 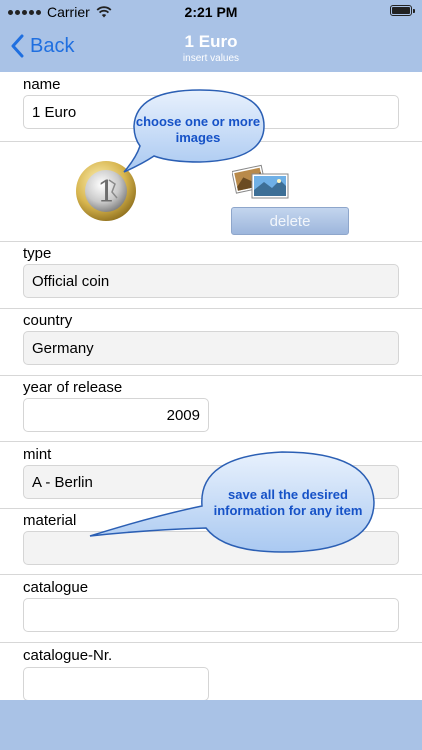 I want to click on status-bar: Carrier 2:21 PM, so click(x=211, y=12).